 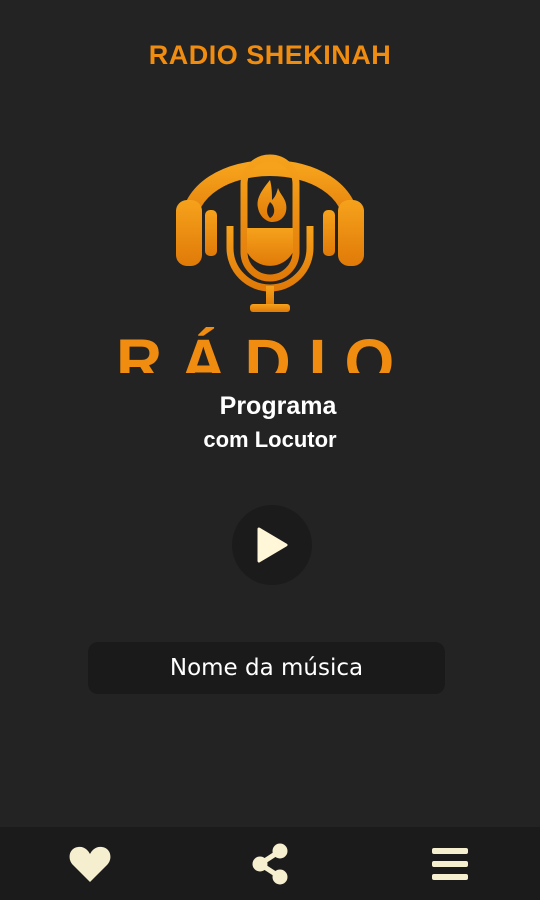 I want to click on heart-icon, so click(x=90, y=864).